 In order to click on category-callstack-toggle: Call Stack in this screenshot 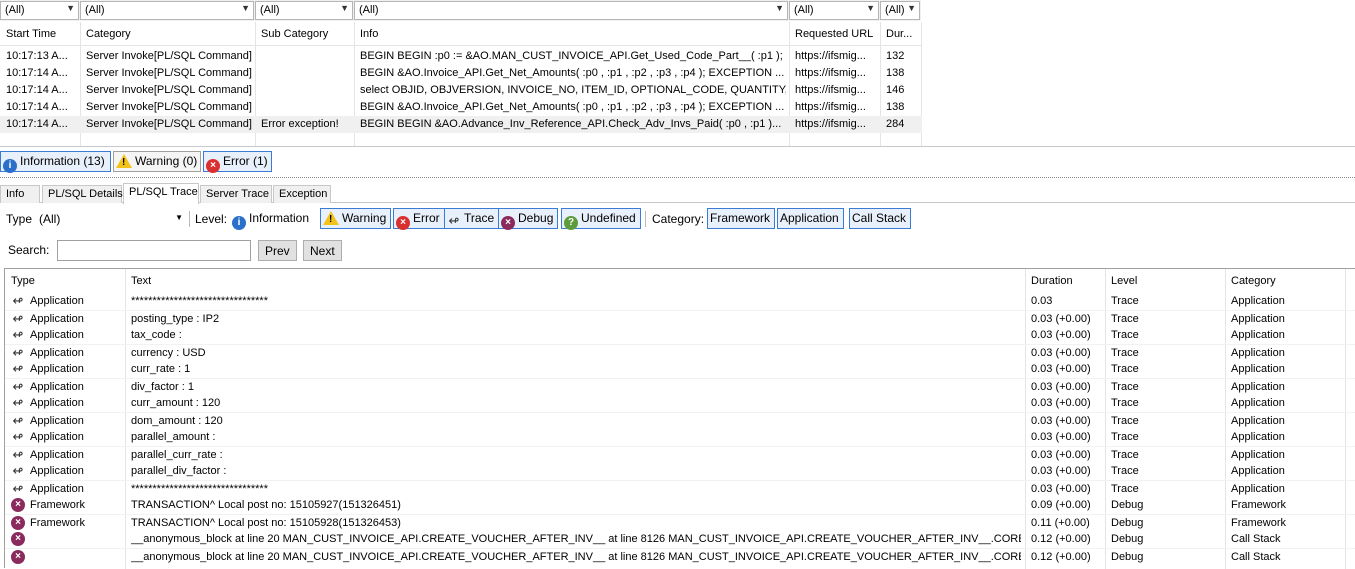, I will do `click(880, 218)`.